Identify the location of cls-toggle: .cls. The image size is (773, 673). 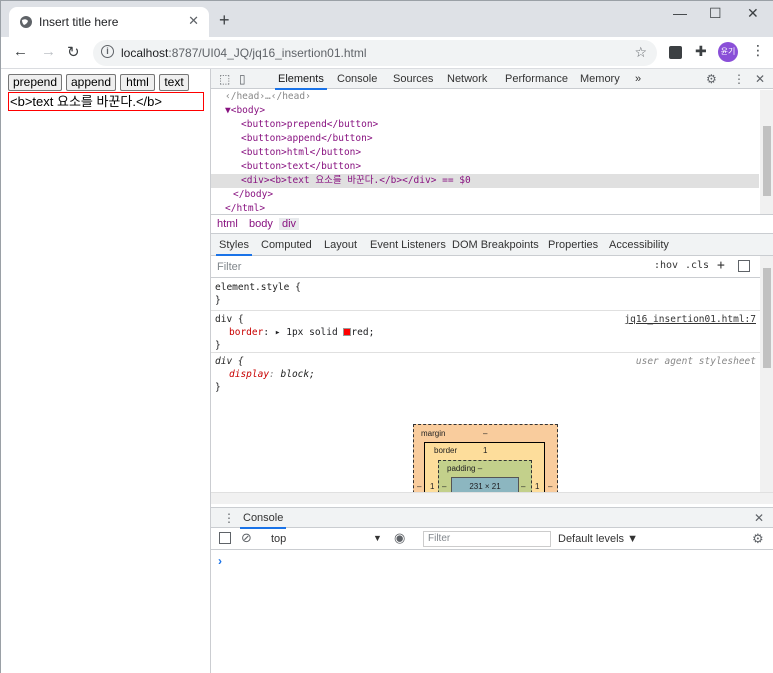
(697, 265).